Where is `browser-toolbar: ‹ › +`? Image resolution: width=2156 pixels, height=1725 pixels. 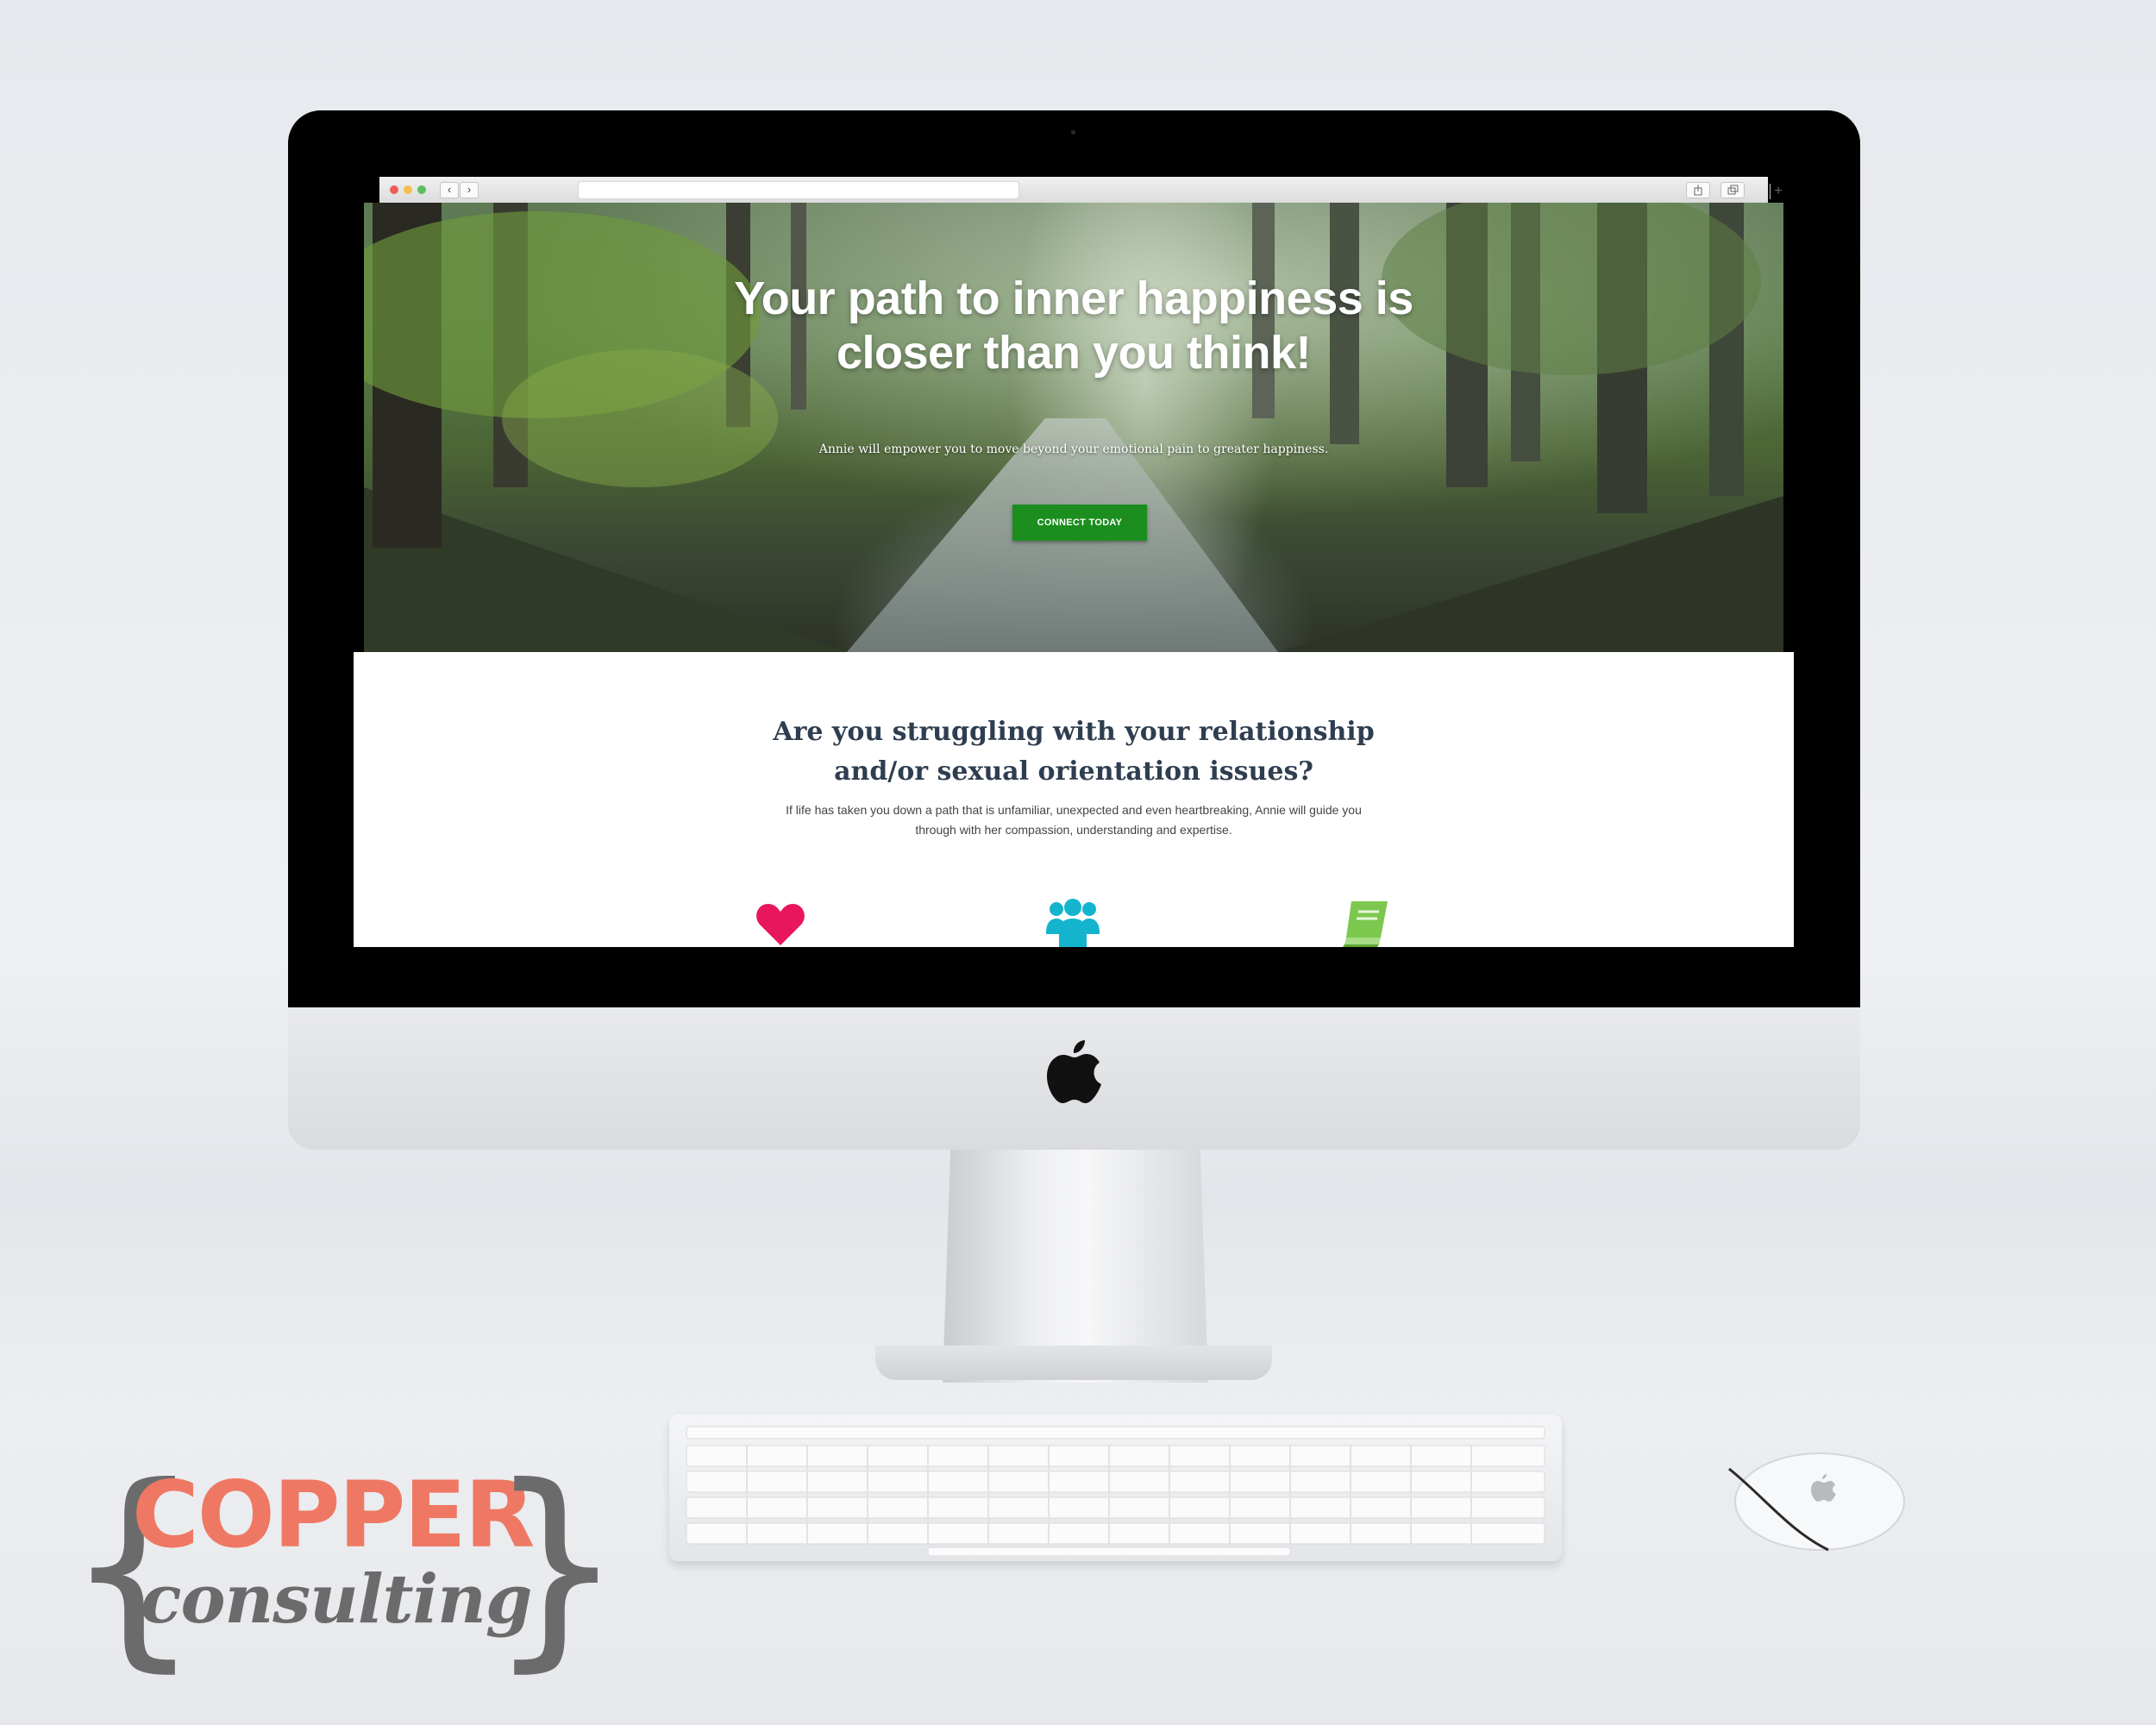 browser-toolbar: ‹ › + is located at coordinates (1081, 191).